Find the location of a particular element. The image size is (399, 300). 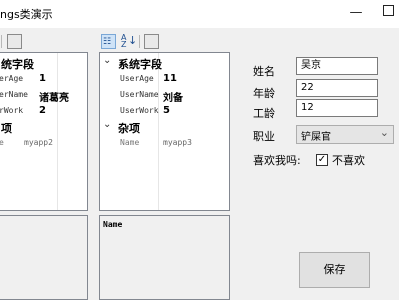

chevron-down-icon: ⌄ is located at coordinates (384, 132).